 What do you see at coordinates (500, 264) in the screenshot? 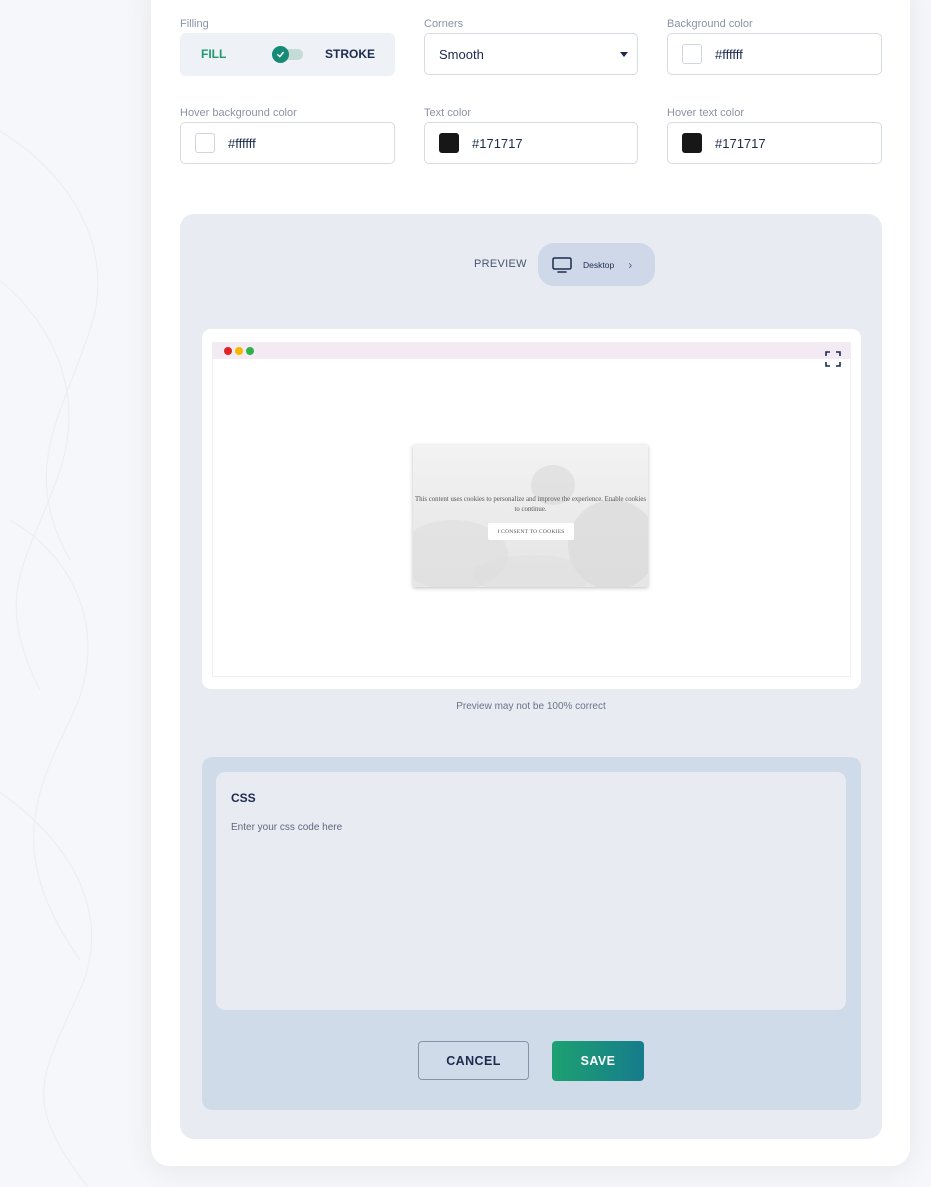
I see `preview-label: PREVIEW` at bounding box center [500, 264].